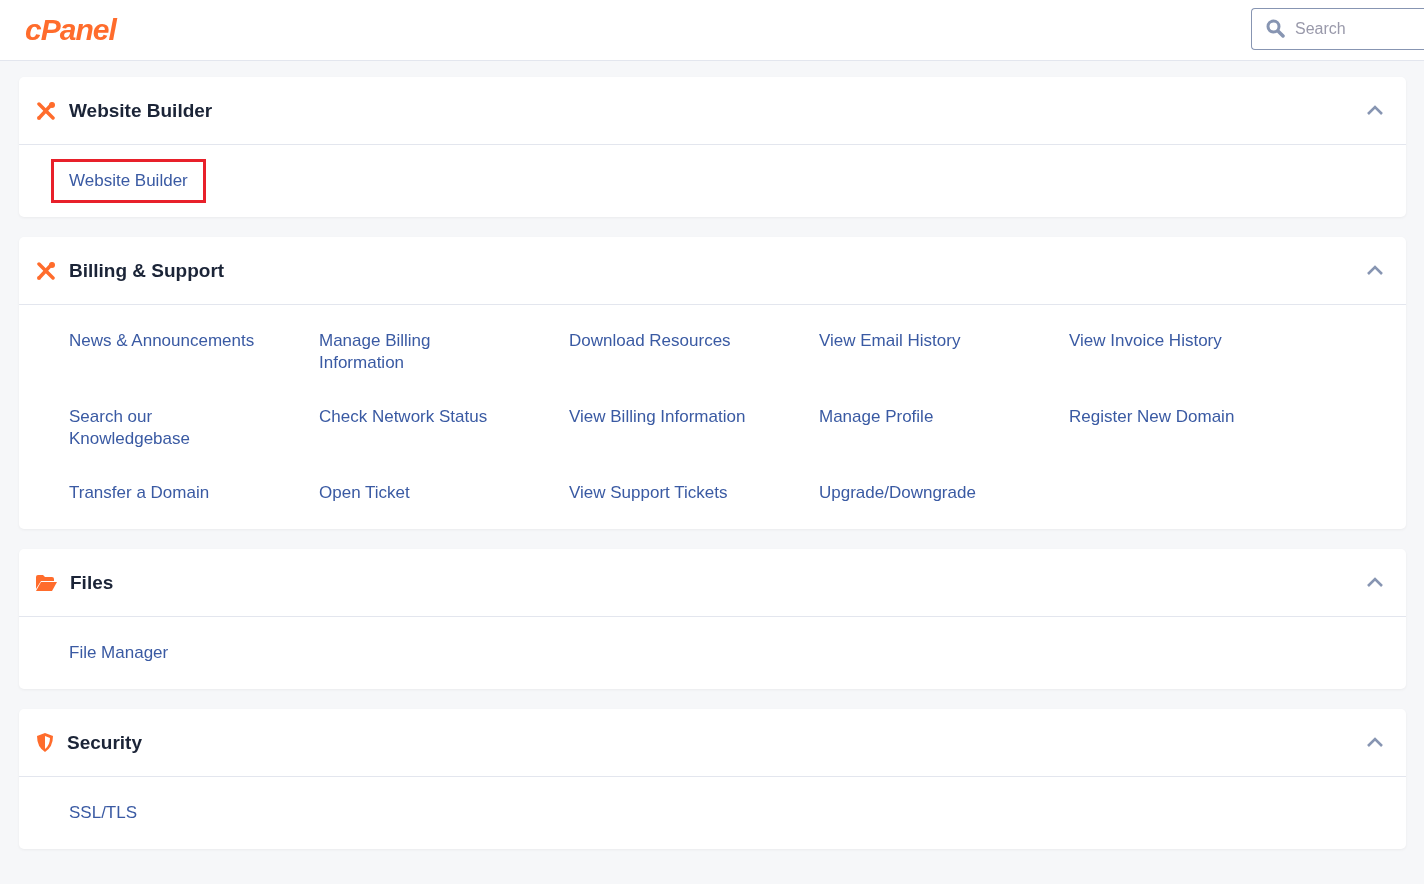 This screenshot has height=884, width=1424. What do you see at coordinates (650, 341) in the screenshot?
I see `section-link: Download Resources` at bounding box center [650, 341].